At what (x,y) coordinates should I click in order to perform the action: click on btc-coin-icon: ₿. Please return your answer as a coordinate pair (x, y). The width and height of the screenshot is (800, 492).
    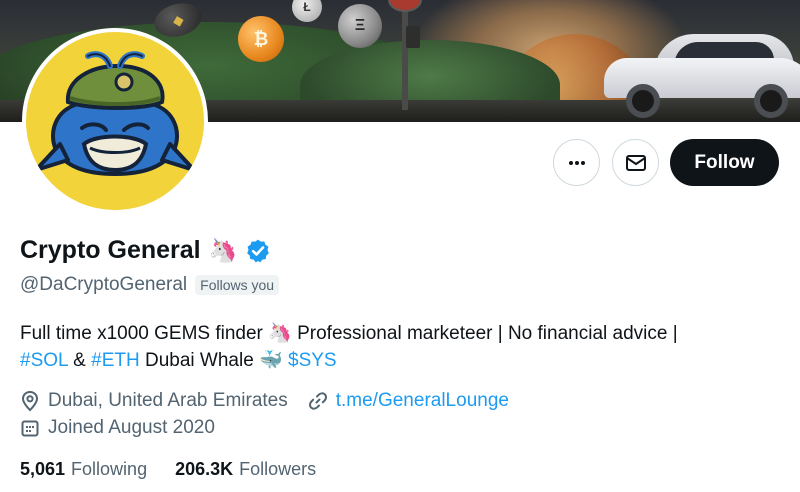
    Looking at the image, I should click on (261, 39).